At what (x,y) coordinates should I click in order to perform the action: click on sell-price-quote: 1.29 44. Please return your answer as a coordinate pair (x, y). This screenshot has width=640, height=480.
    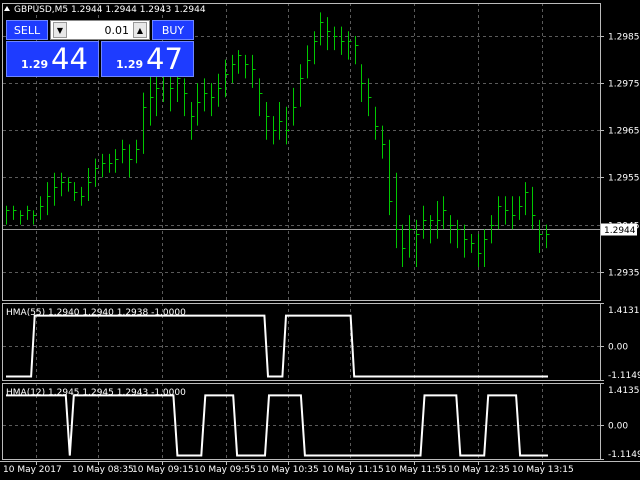
    Looking at the image, I should click on (52, 59).